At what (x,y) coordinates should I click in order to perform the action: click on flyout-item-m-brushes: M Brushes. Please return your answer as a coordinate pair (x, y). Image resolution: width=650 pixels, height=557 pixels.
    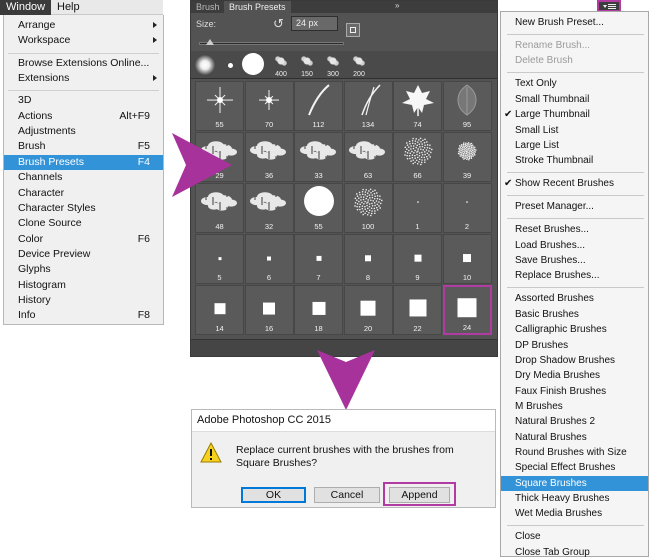
    Looking at the image, I should click on (574, 406).